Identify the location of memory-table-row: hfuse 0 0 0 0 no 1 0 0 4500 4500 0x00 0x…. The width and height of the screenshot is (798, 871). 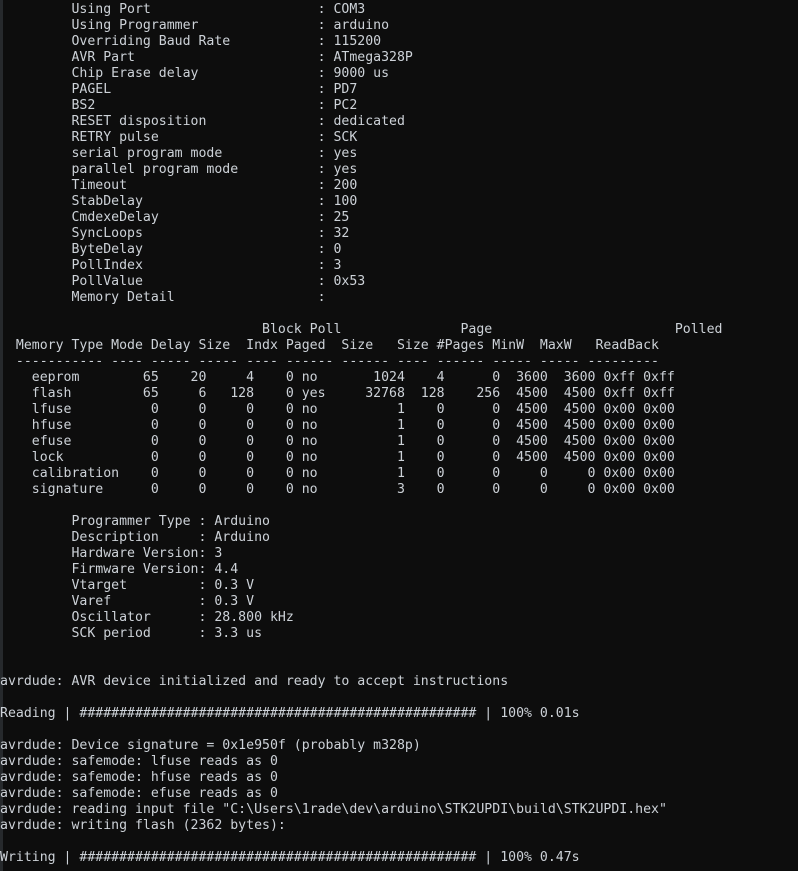
(337, 425).